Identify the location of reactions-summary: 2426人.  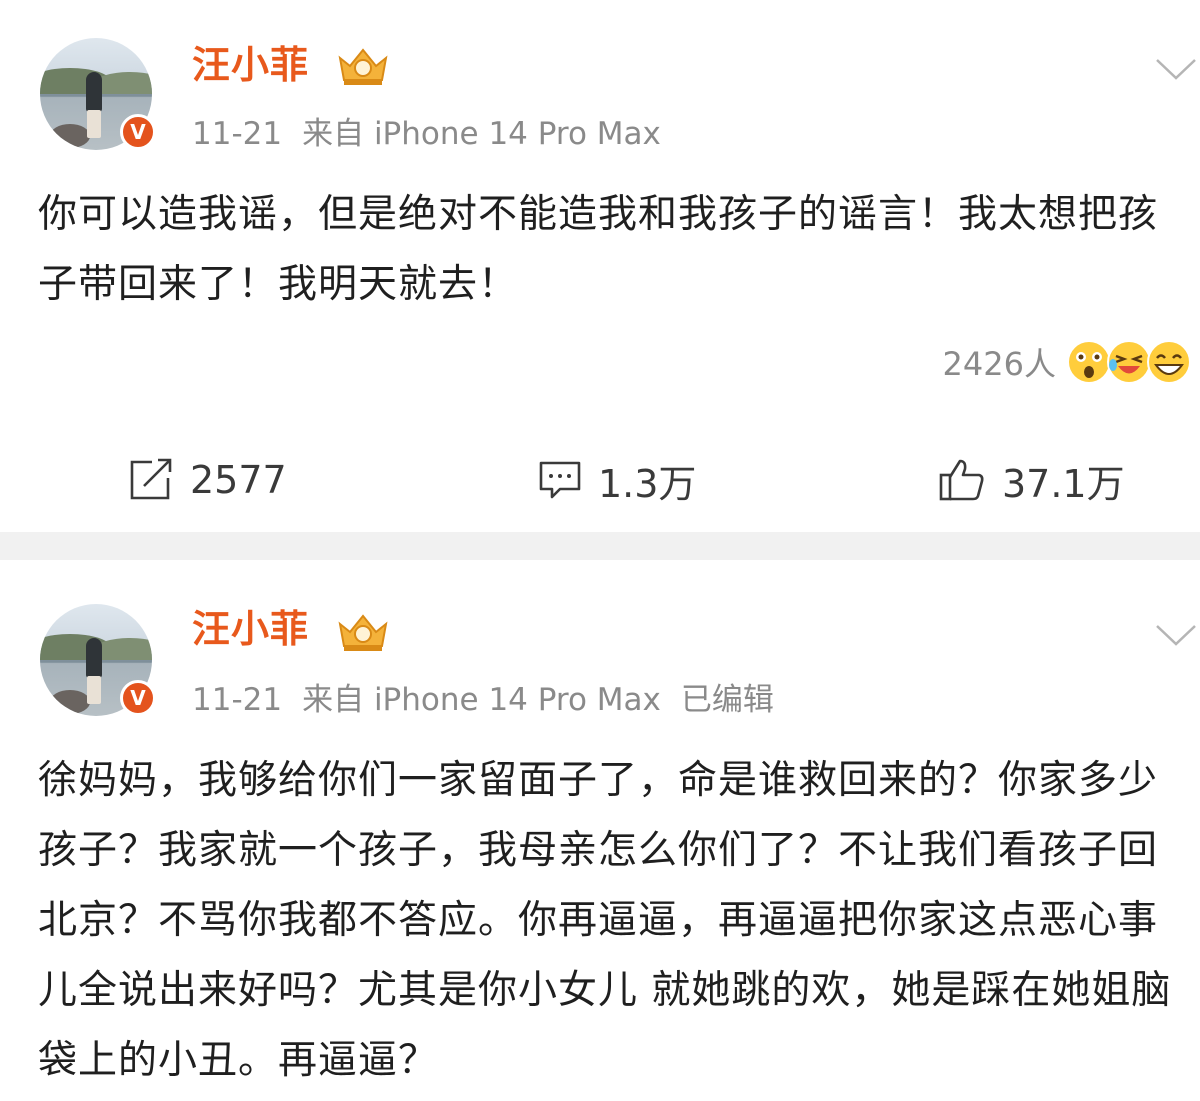
(1067, 362).